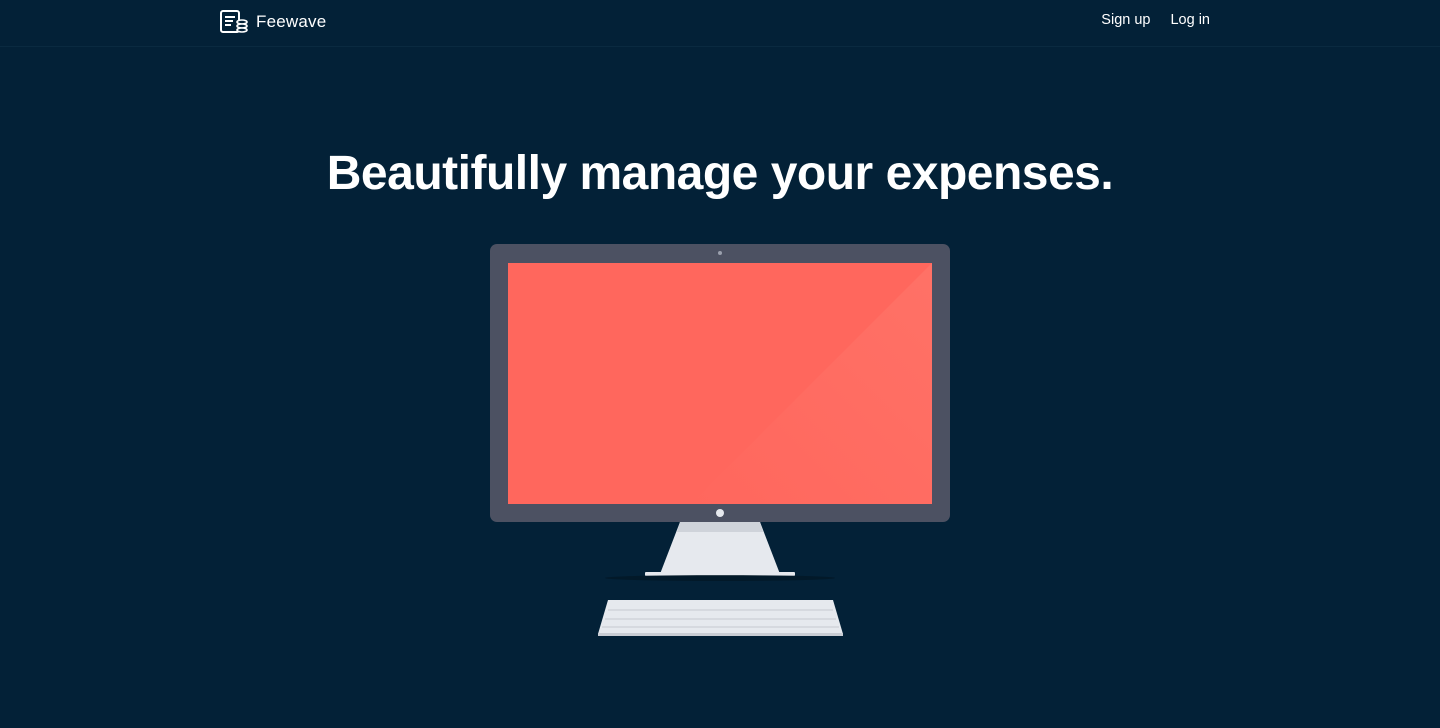  Describe the element at coordinates (291, 21) in the screenshot. I see `brand-name: Feewave` at that location.